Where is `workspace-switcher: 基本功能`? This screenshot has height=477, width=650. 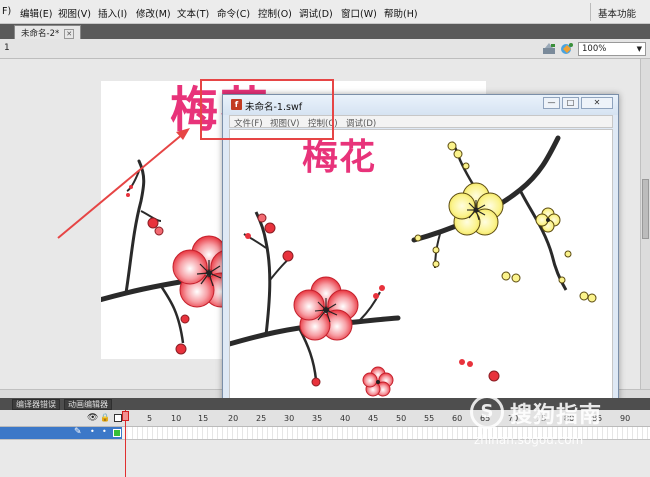
workspace-switcher: 基本功能 is located at coordinates (617, 13).